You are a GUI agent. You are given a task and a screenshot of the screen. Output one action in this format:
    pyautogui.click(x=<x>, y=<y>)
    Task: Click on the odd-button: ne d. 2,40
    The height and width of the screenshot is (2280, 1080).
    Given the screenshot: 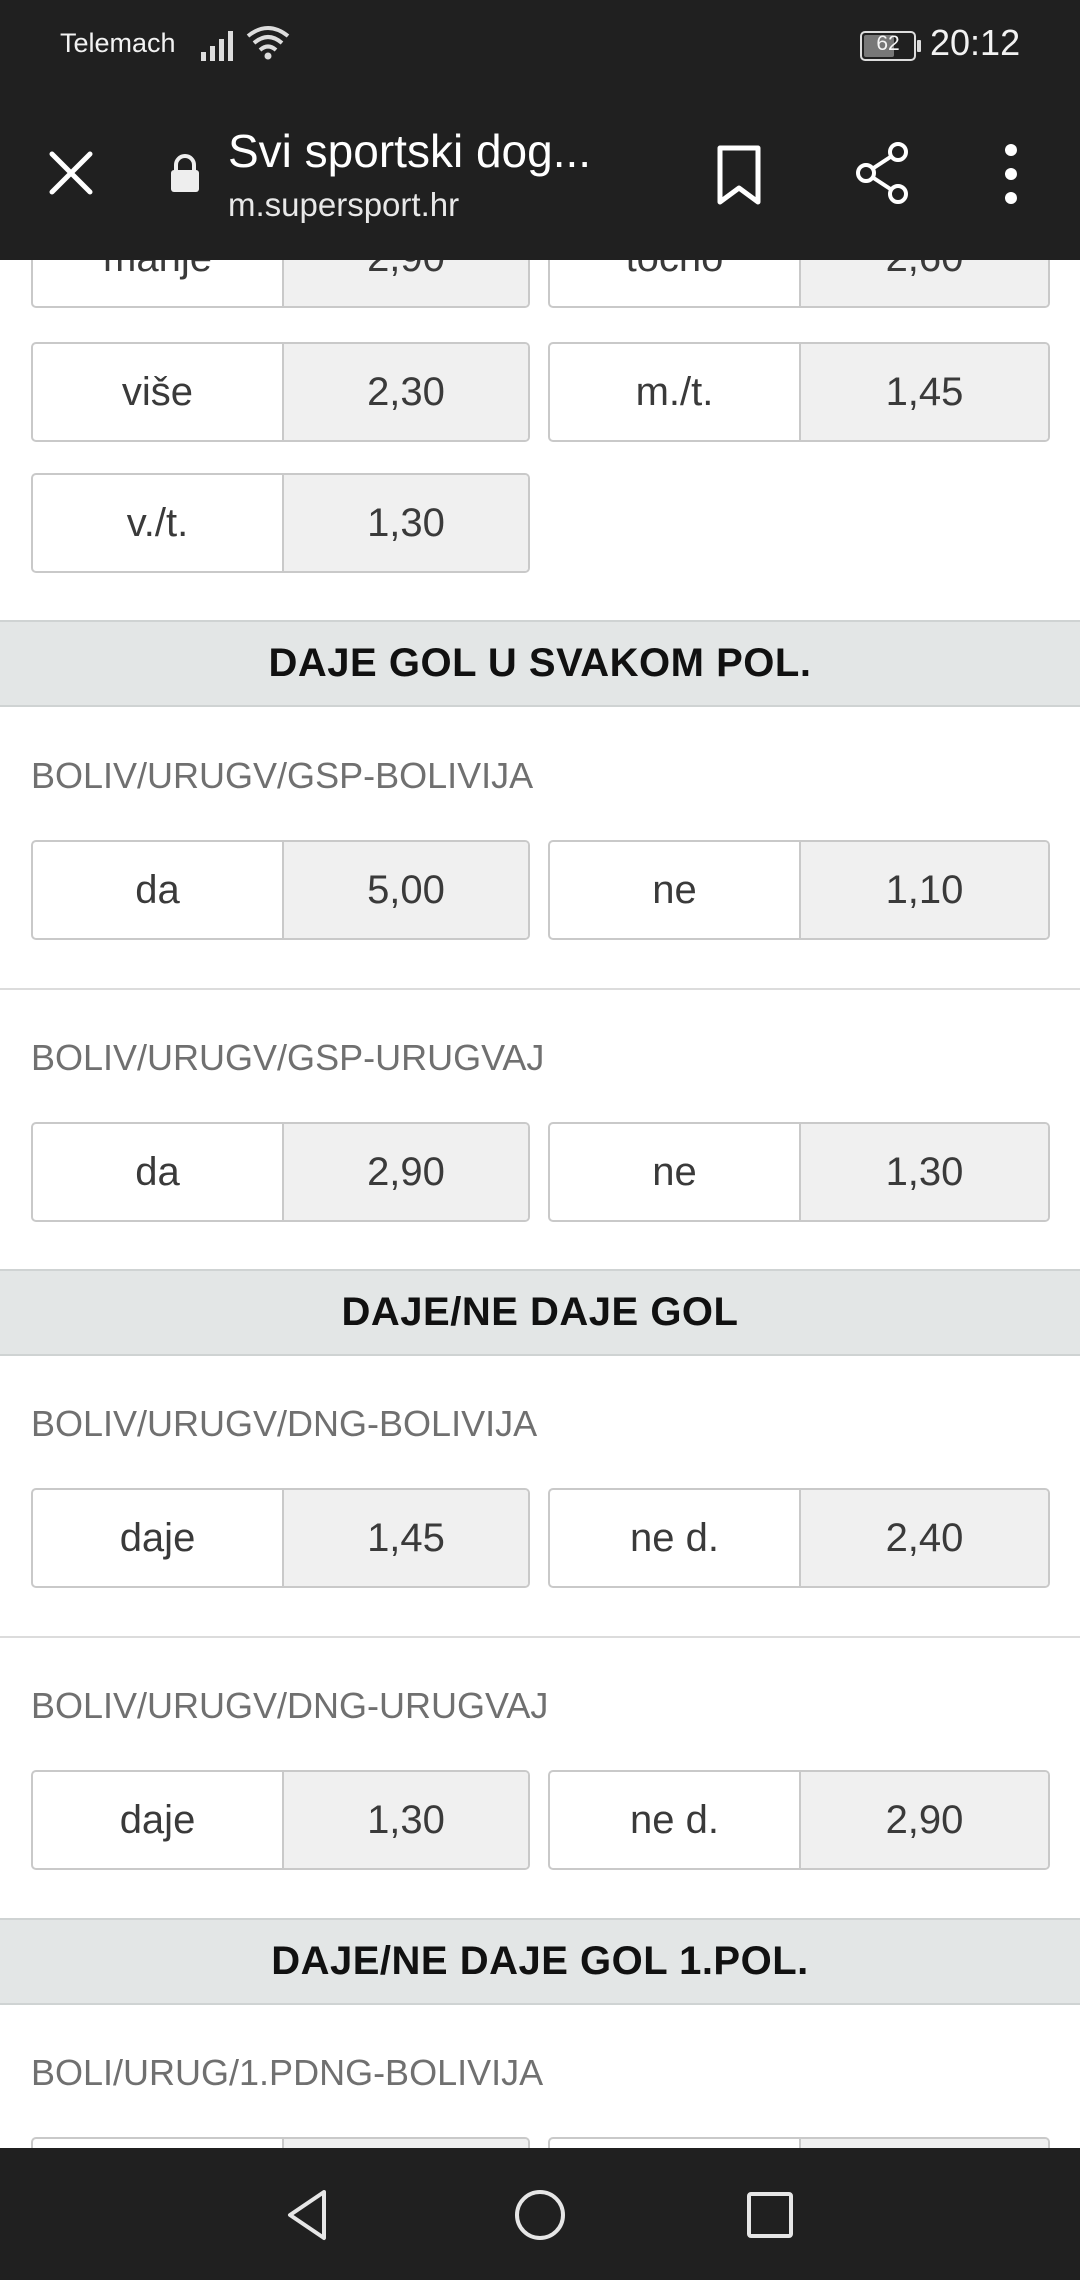 What is the action you would take?
    pyautogui.click(x=799, y=1538)
    